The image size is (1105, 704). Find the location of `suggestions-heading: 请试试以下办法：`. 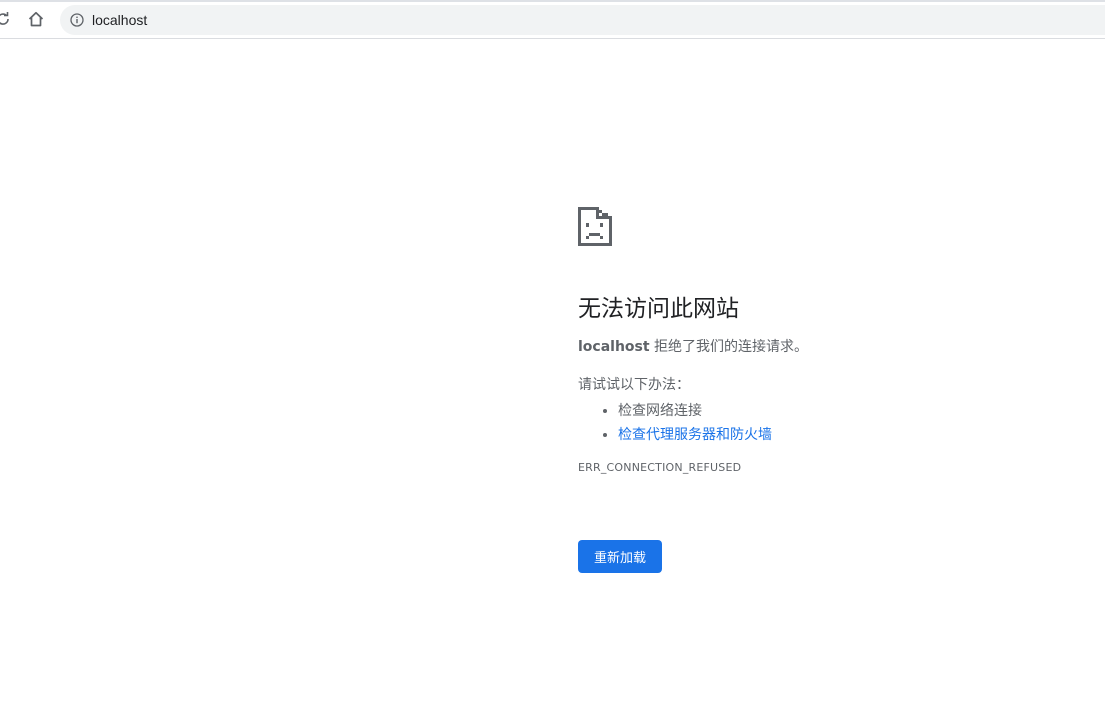

suggestions-heading: 请试试以下办法： is located at coordinates (634, 385).